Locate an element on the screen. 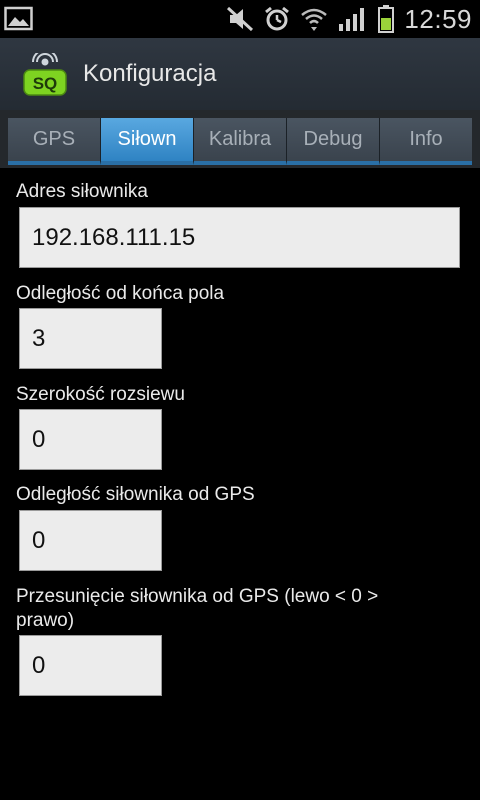 The width and height of the screenshot is (480, 800). tab-info: Info is located at coordinates (426, 141).